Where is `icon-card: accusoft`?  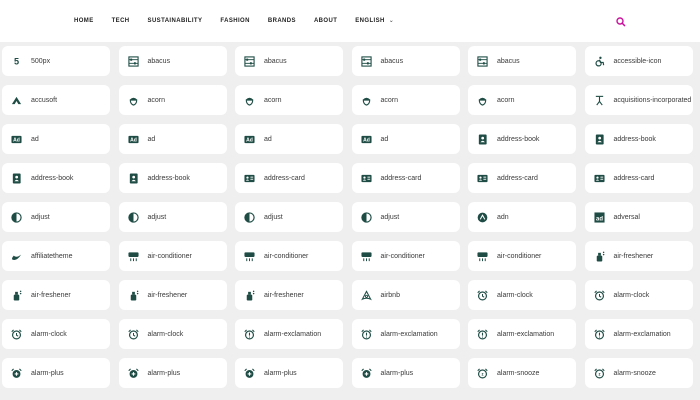
icon-card: accusoft is located at coordinates (56, 100).